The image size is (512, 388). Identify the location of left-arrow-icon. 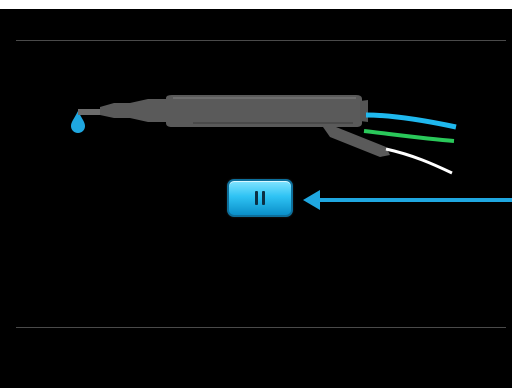
(407, 200).